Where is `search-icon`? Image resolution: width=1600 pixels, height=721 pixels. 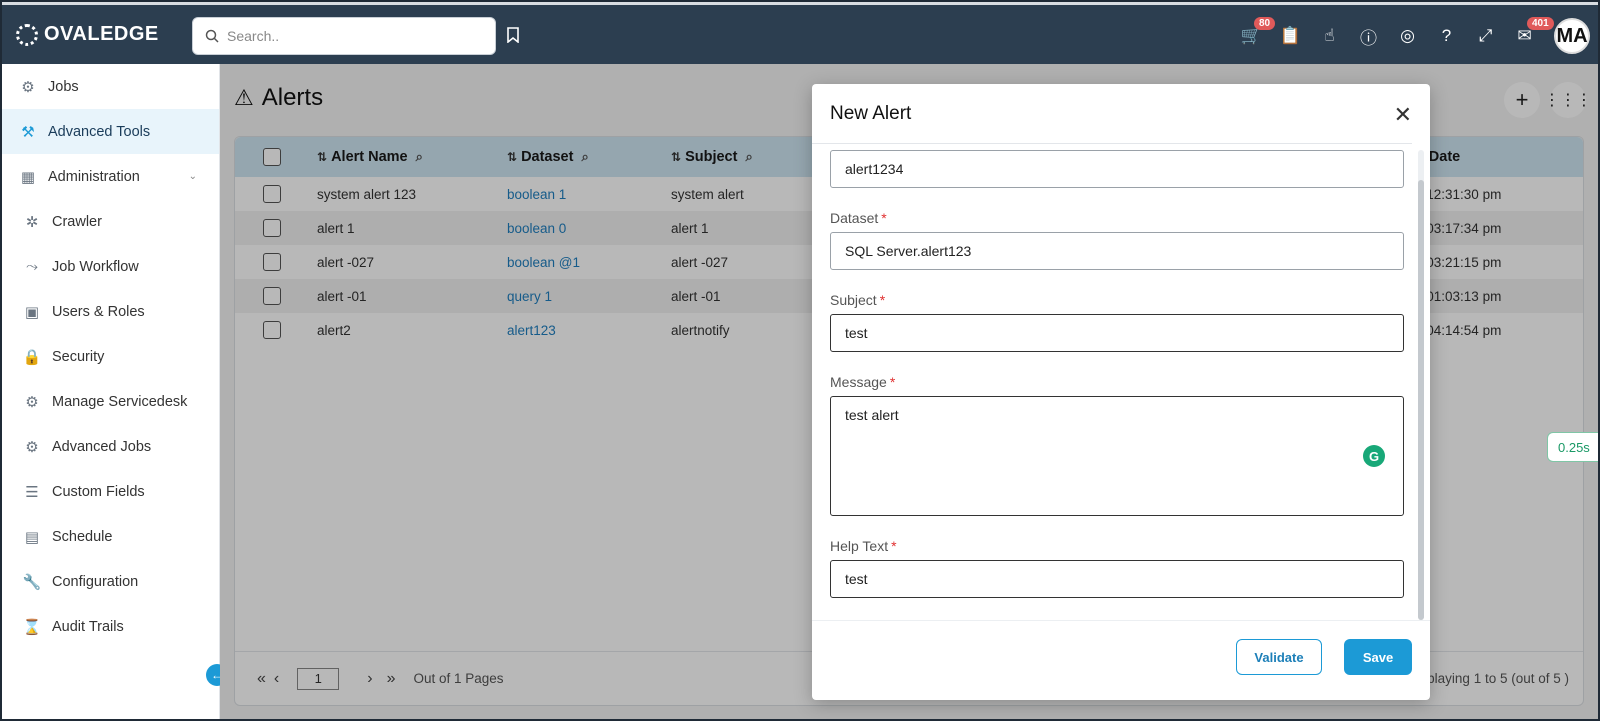 search-icon is located at coordinates (212, 36).